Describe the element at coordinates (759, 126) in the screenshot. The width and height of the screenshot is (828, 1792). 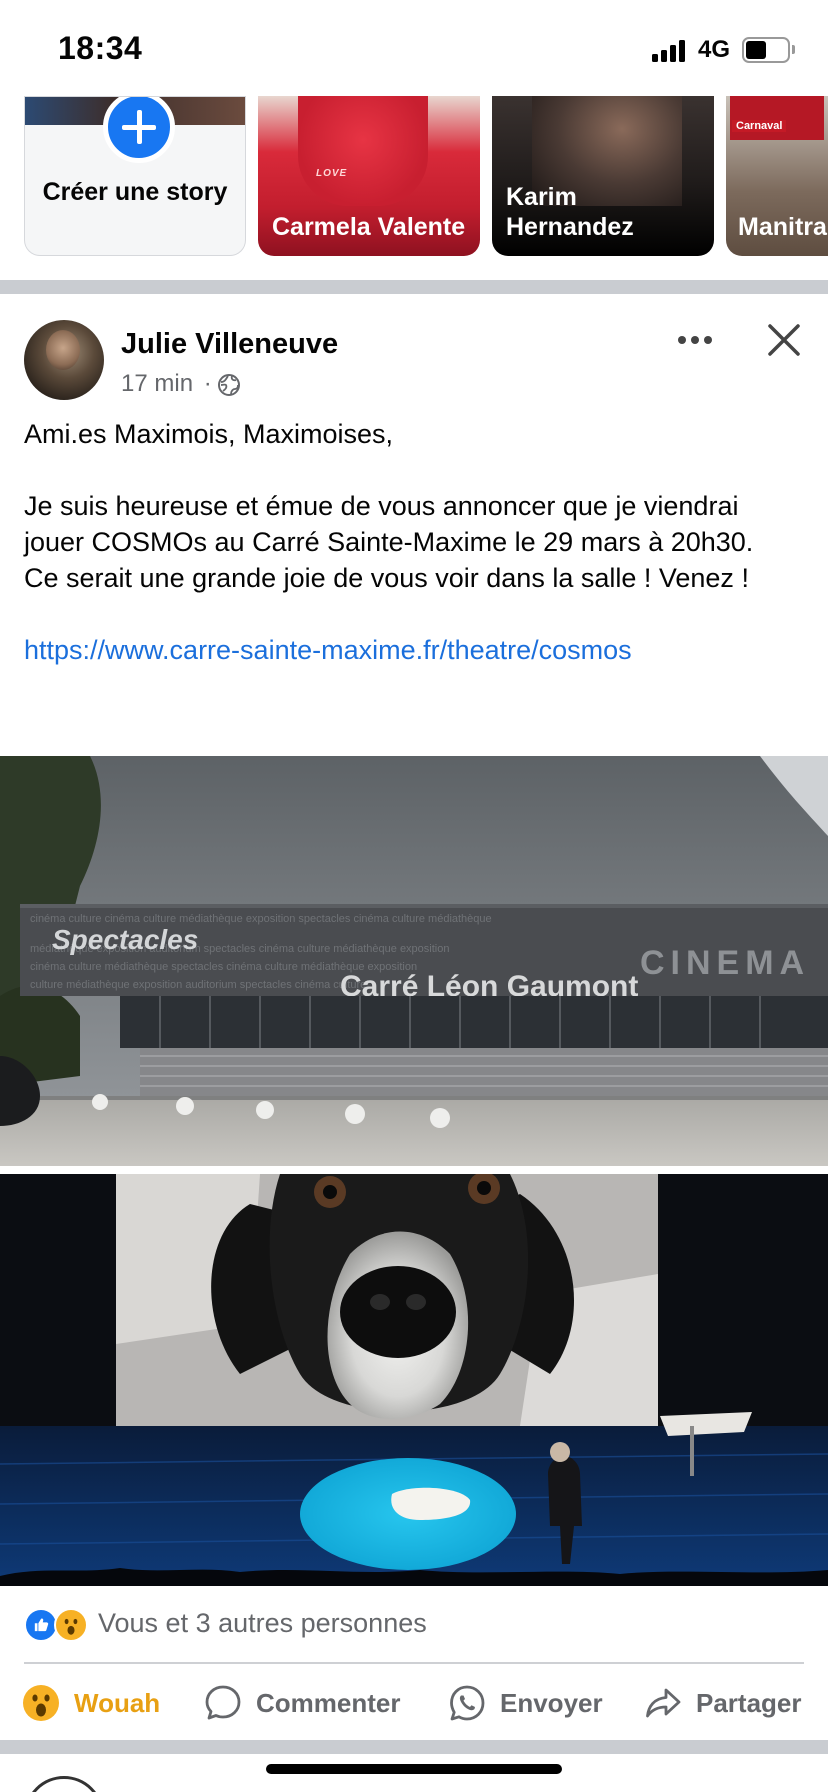
I see `story-overlay-text: Carnaval` at that location.